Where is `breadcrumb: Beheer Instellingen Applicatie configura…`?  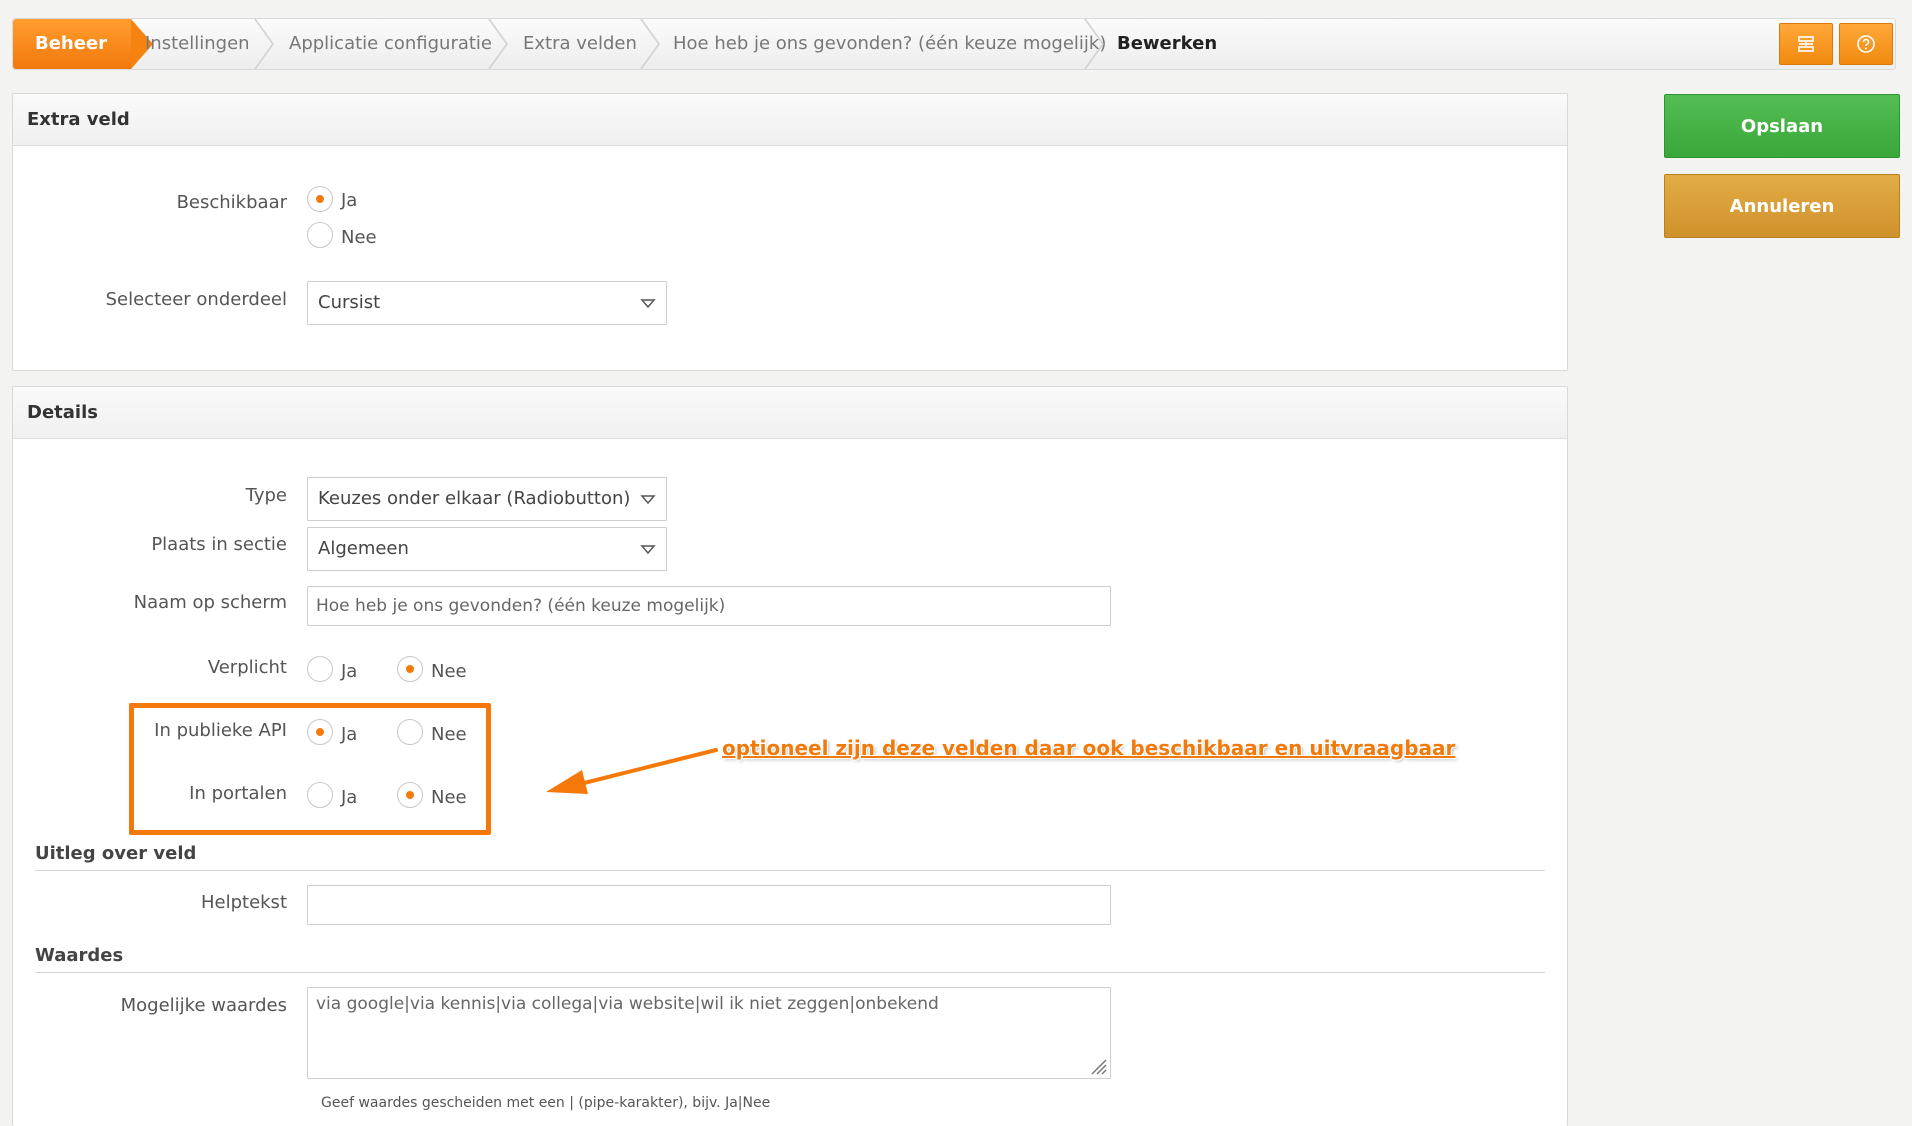 breadcrumb: Beheer Instellingen Applicatie configura… is located at coordinates (954, 44).